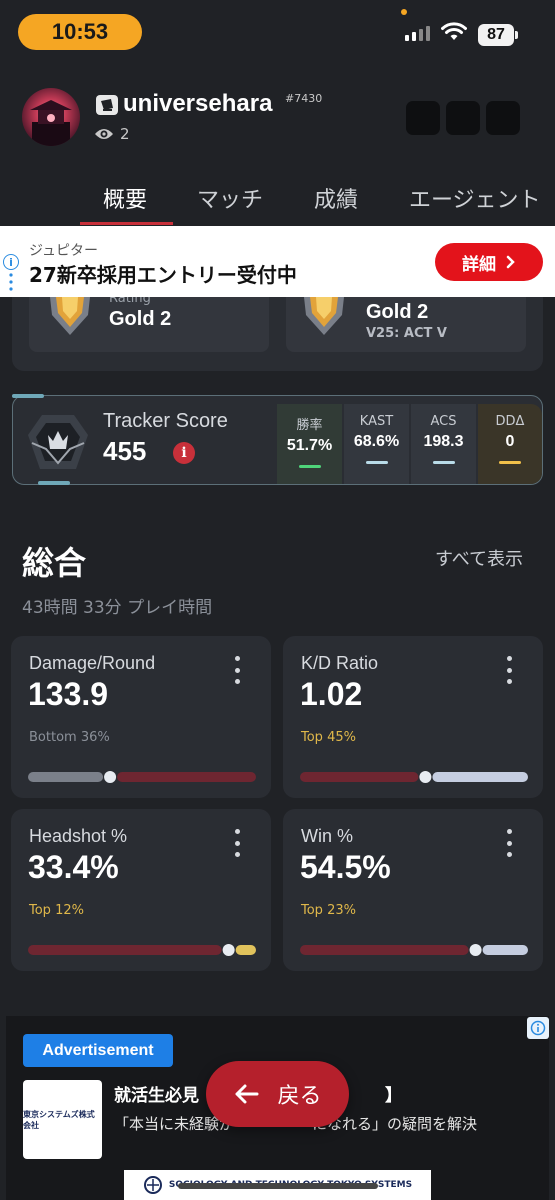 This screenshot has height=1200, width=555. What do you see at coordinates (393, 1096) in the screenshot?
I see `ad-headline-end: 】` at bounding box center [393, 1096].